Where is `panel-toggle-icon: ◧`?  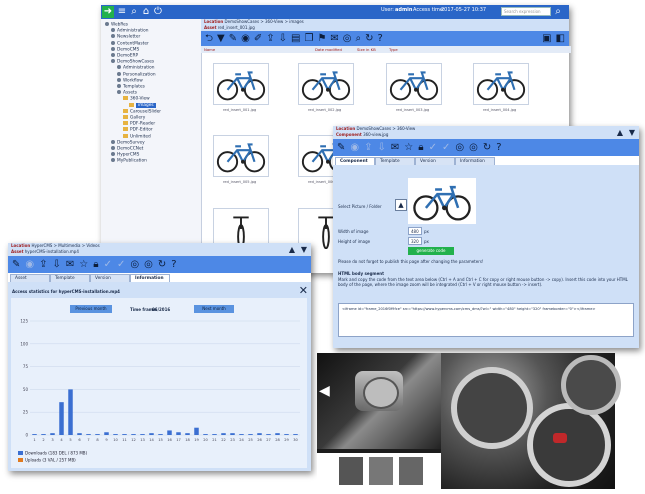
panel-toggle-icon: ◧ is located at coordinates (560, 38).